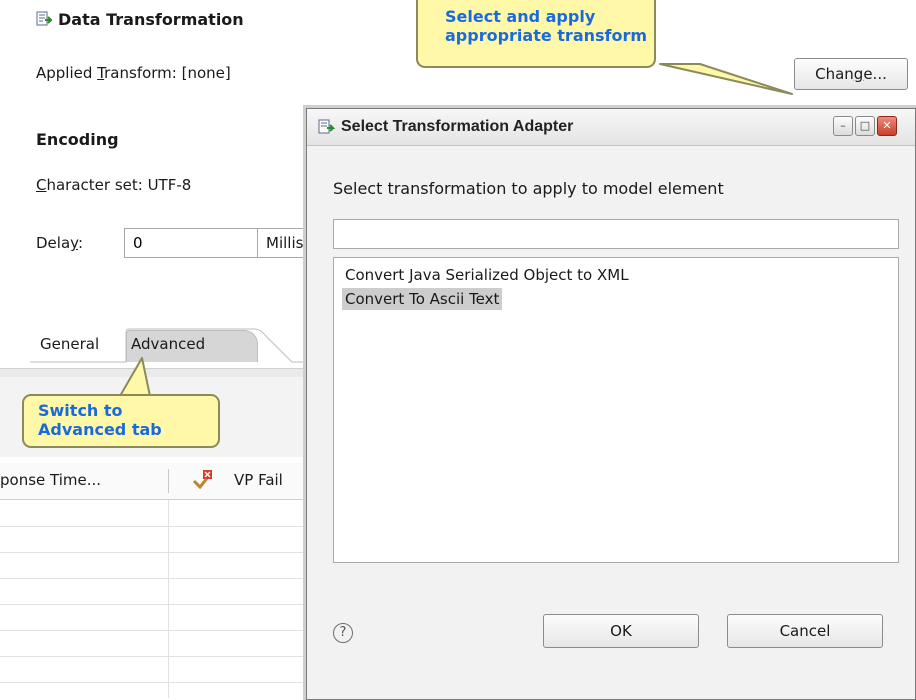 The width and height of the screenshot is (916, 700). Describe the element at coordinates (546, 35) in the screenshot. I see `callout-top-line2: appropriate transform` at that location.